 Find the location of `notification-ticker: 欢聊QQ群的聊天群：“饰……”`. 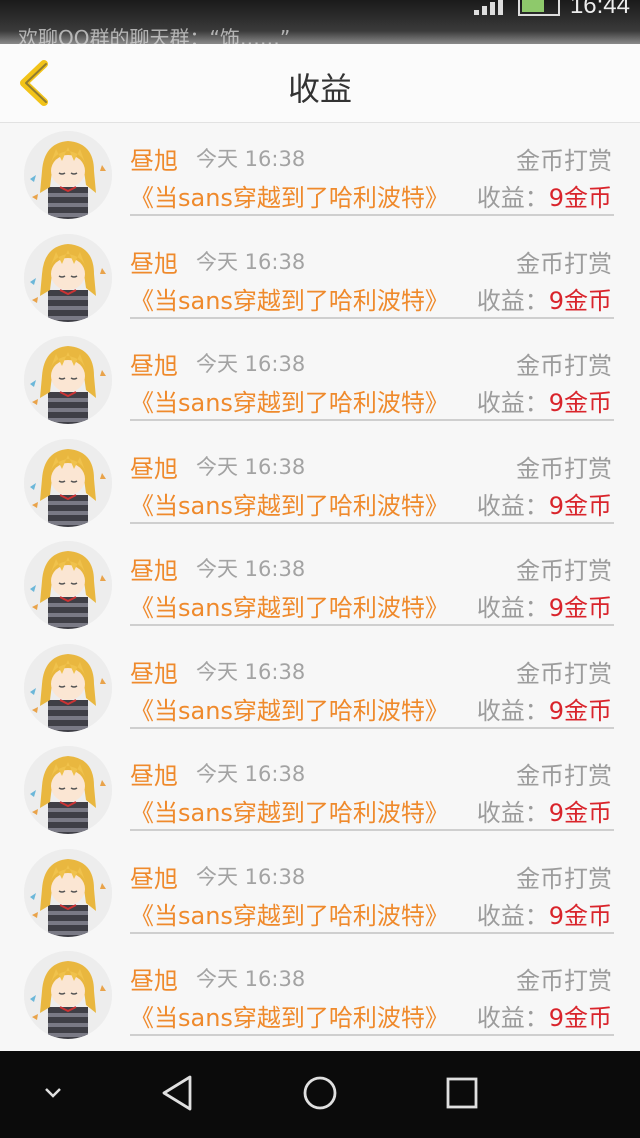

notification-ticker: 欢聊QQ群的聊天群：“饰……” is located at coordinates (154, 35).